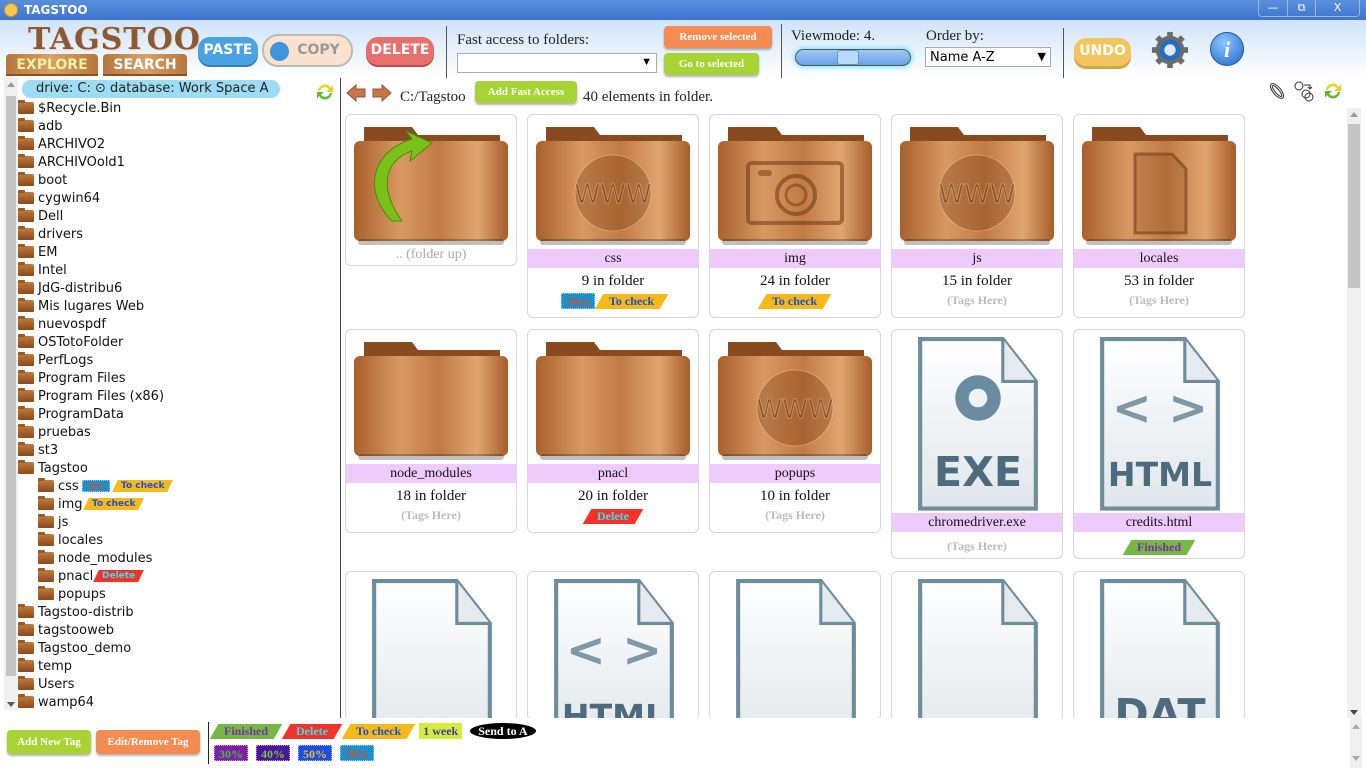 The height and width of the screenshot is (768, 1366). I want to click on grid-item: < > HTML credits.html Finished, so click(1159, 444).